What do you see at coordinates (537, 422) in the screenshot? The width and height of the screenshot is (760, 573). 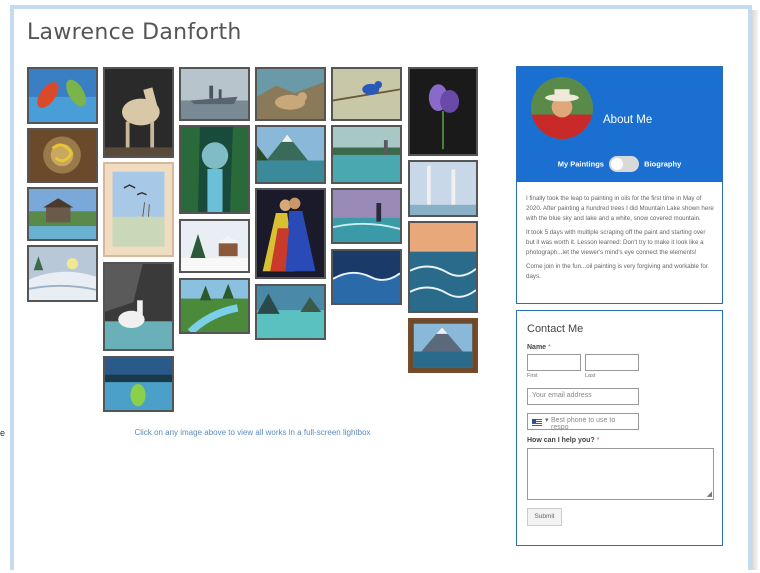 I see `us-flag-icon` at bounding box center [537, 422].